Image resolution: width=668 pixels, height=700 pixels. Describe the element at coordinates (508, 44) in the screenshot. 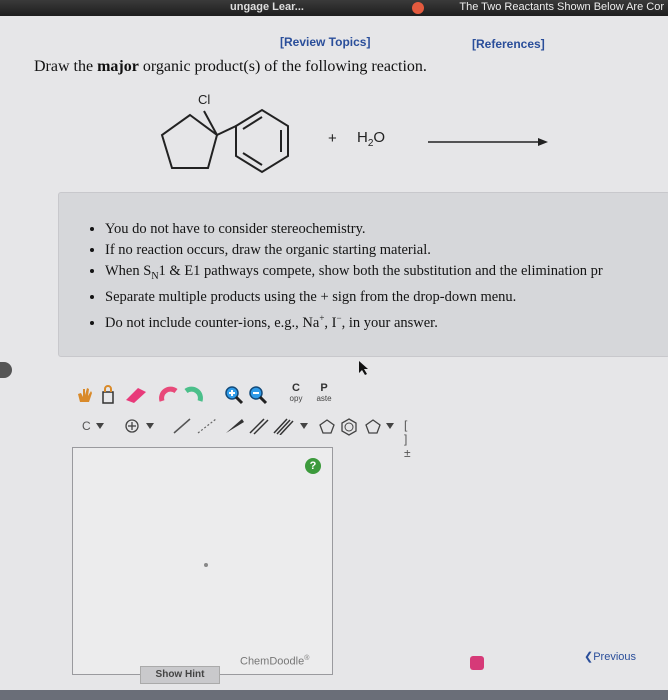

I see `references-link: [References]` at that location.